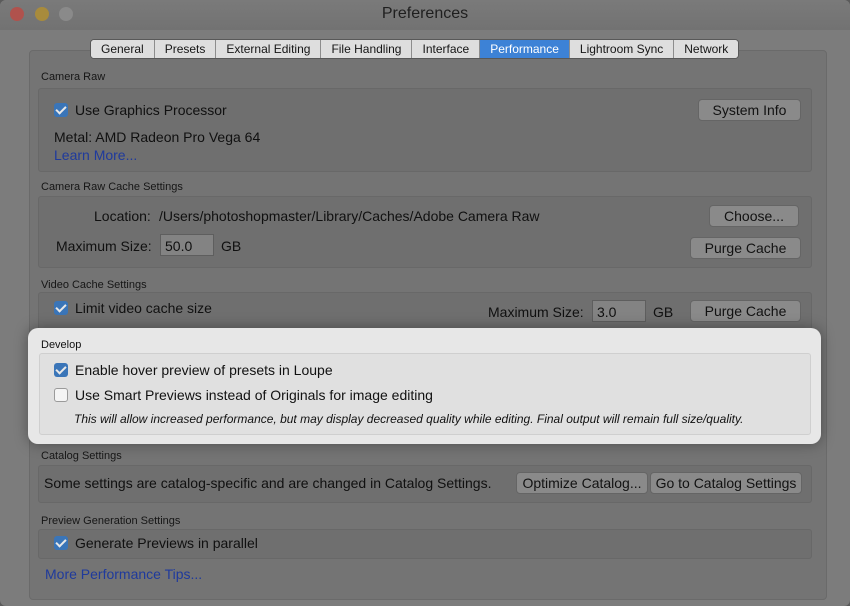  I want to click on title-bar: Preferences, so click(425, 15).